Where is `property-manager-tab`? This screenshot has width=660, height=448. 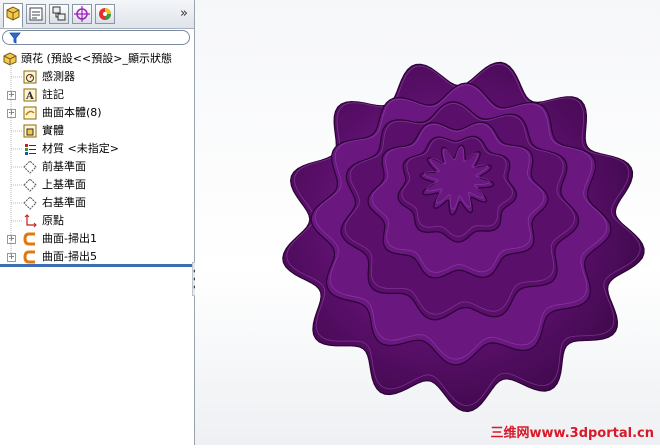
property-manager-tab is located at coordinates (36, 14).